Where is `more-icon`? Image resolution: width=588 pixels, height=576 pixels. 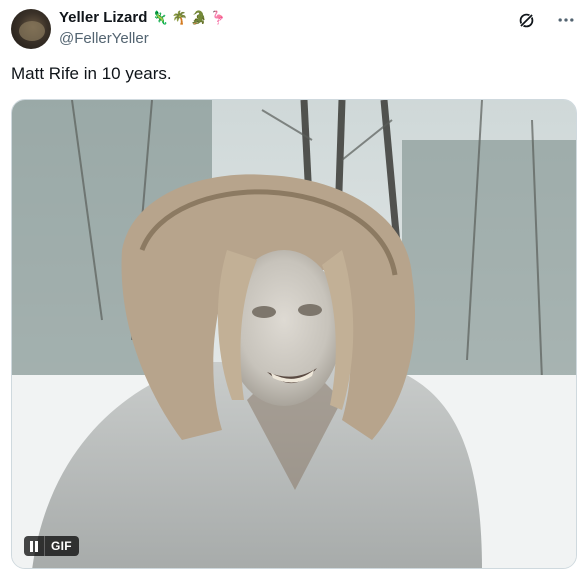
more-icon is located at coordinates (566, 20).